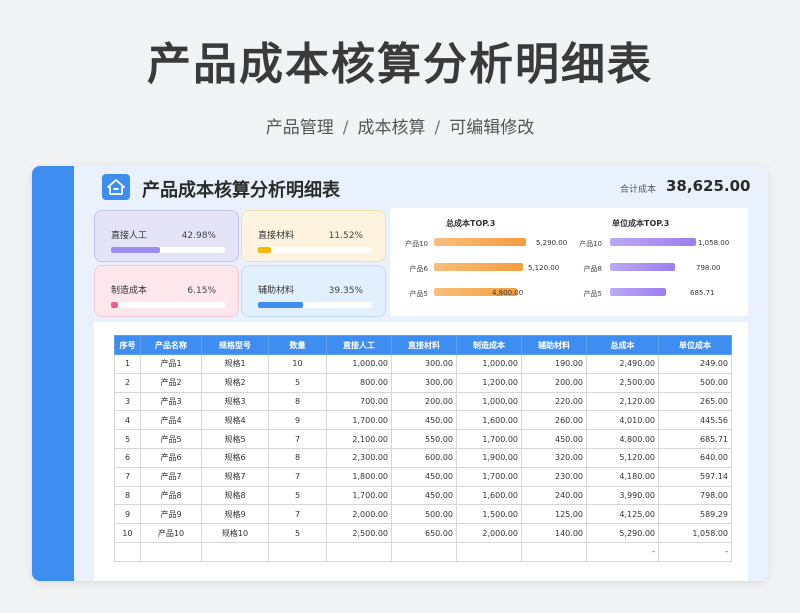 The height and width of the screenshot is (613, 800). Describe the element at coordinates (622, 514) in the screenshot. I see `table-cell: 4,125.00` at that location.